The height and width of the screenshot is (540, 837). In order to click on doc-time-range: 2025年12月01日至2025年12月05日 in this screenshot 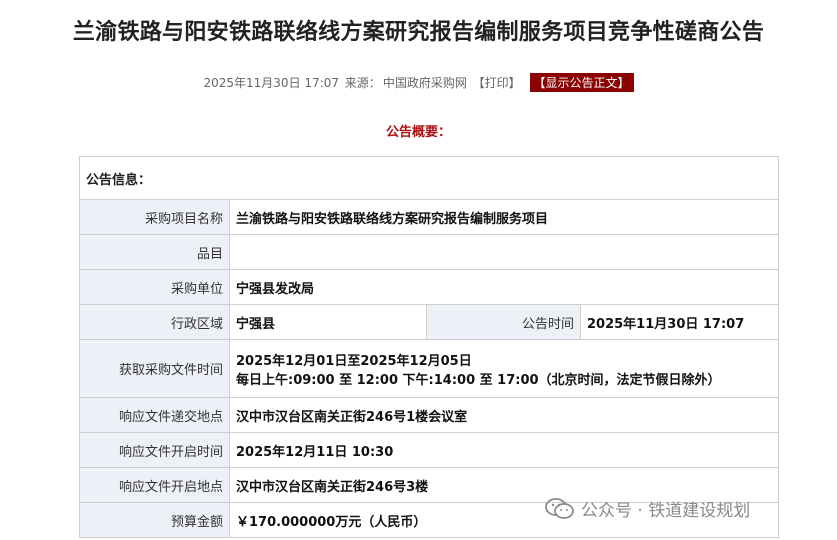, I will do `click(354, 361)`.